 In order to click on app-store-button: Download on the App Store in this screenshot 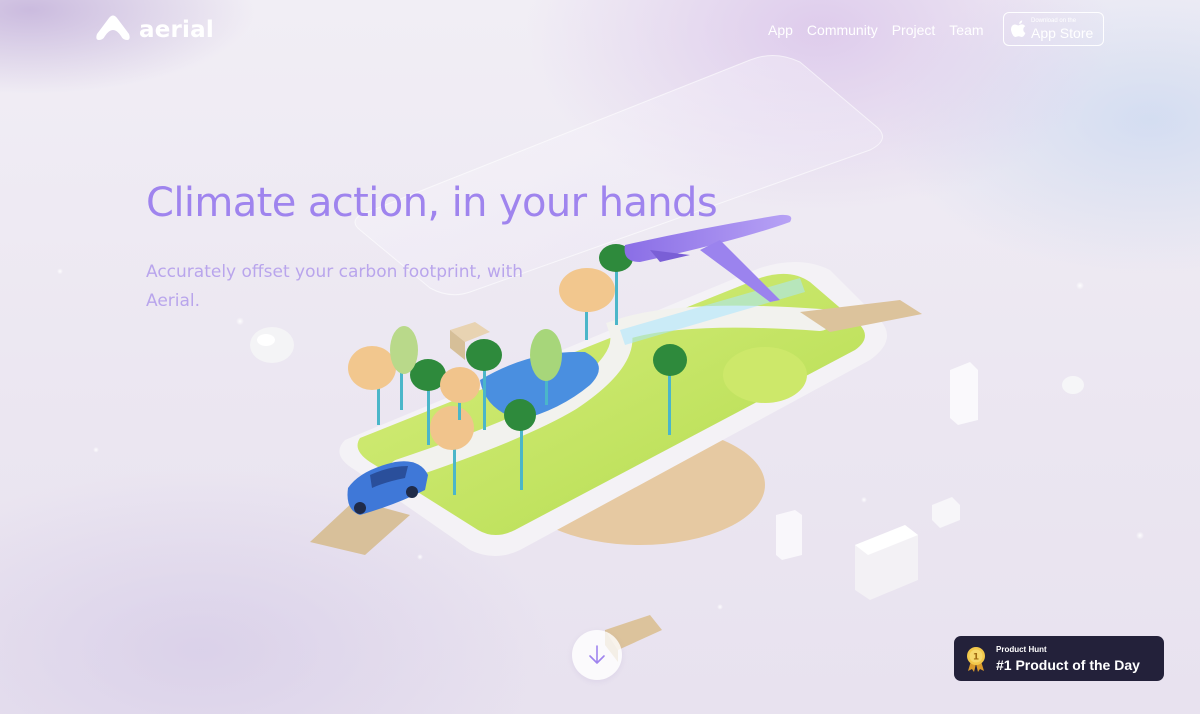, I will do `click(1053, 29)`.